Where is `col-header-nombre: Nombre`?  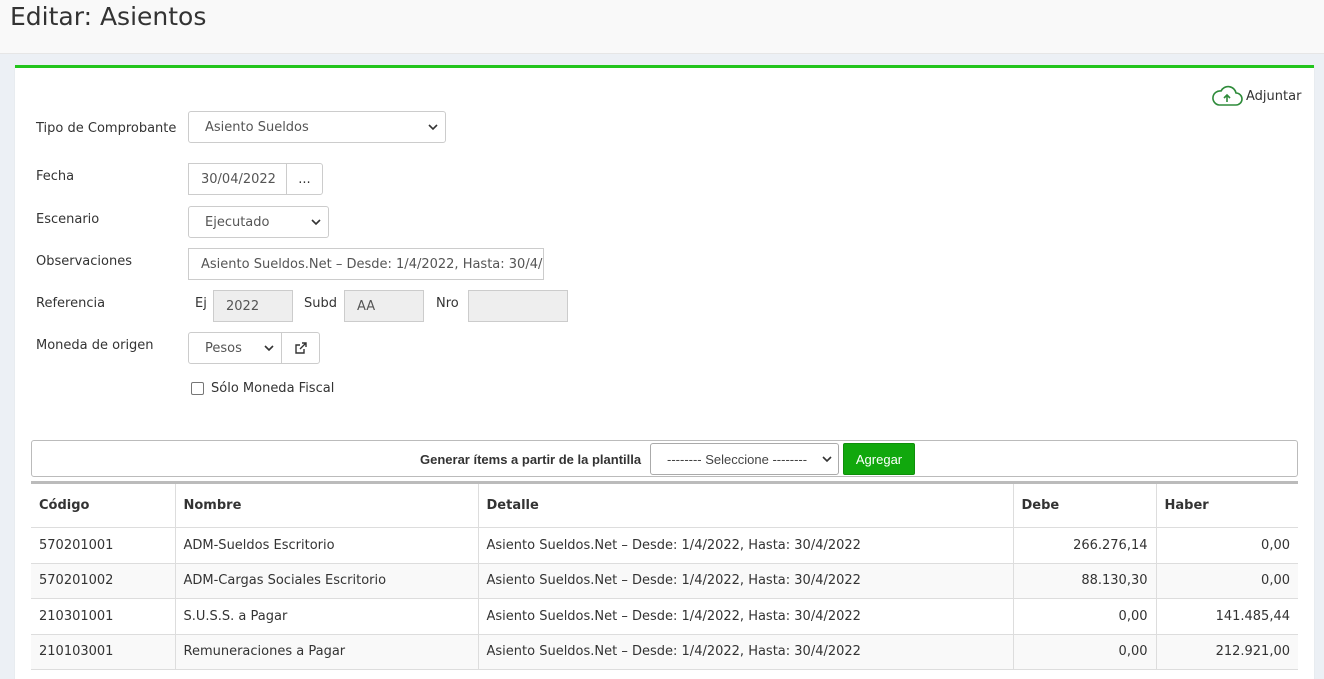 col-header-nombre: Nombre is located at coordinates (327, 505).